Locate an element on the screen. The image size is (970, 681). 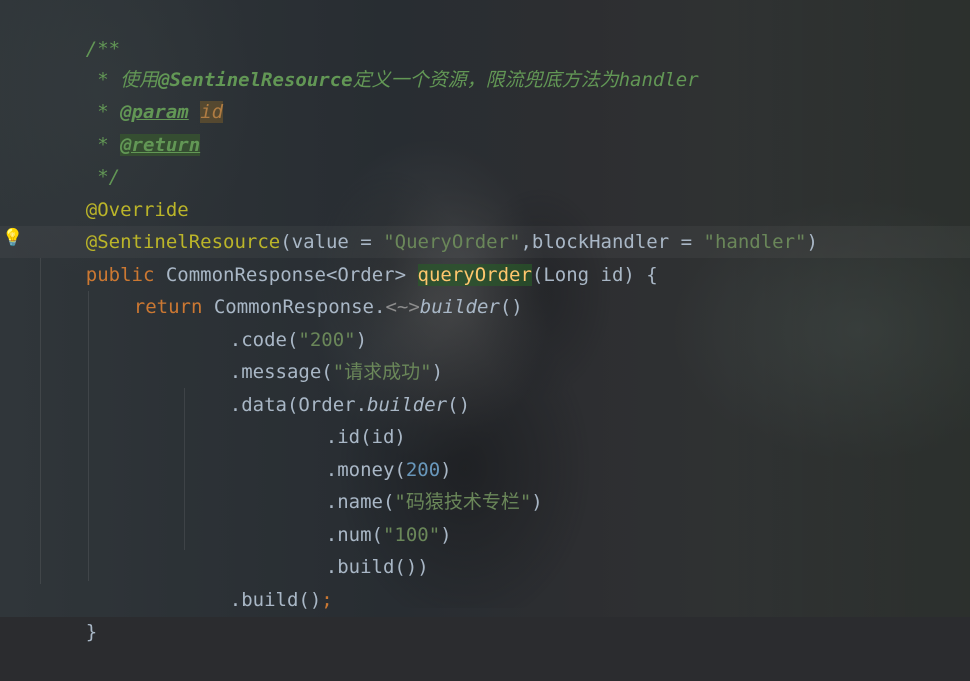
code-line-19: } is located at coordinates (68, 613).